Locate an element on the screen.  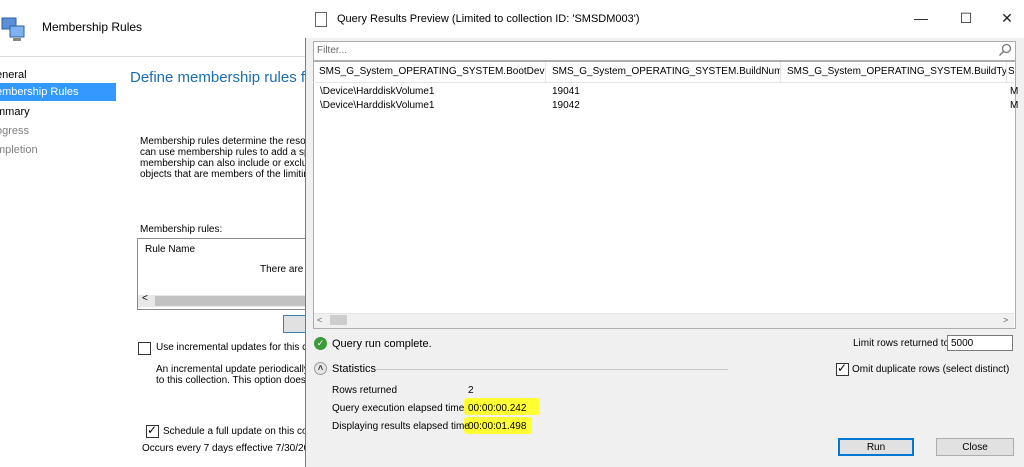
schedule-full-update-label: Schedule a full update on this coll is located at coordinates (237, 431).